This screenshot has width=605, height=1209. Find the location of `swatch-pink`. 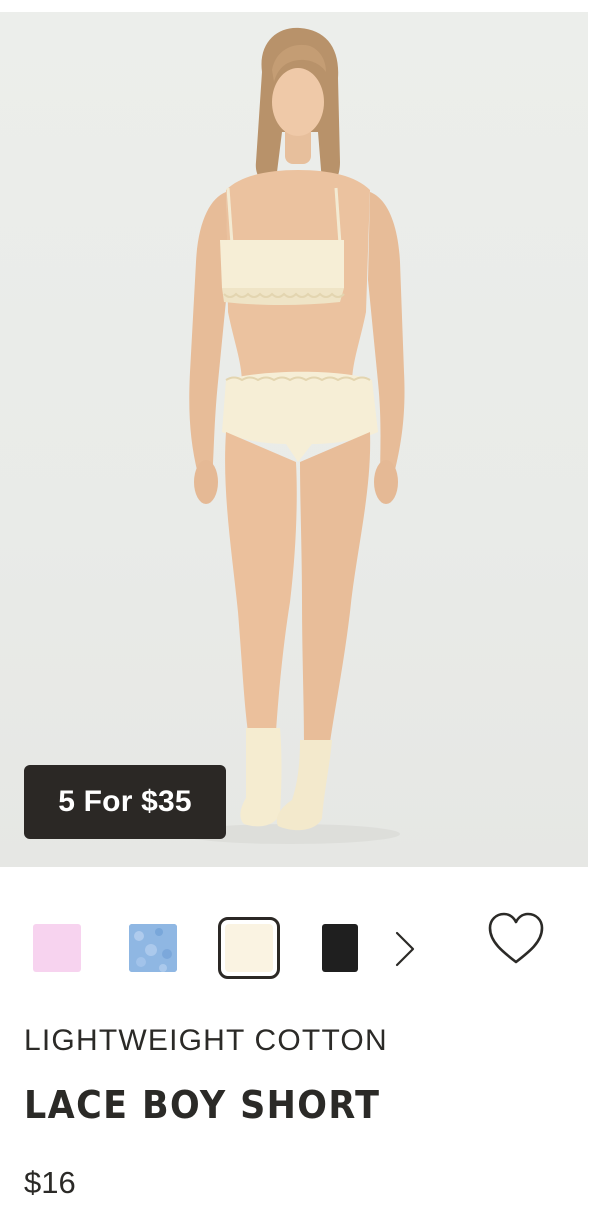

swatch-pink is located at coordinates (57, 948).